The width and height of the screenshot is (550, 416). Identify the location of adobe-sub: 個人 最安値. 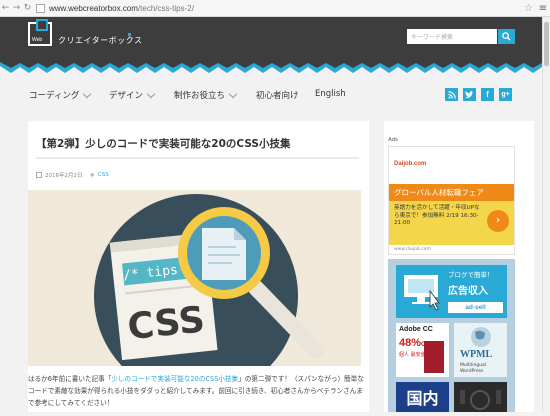
(412, 355).